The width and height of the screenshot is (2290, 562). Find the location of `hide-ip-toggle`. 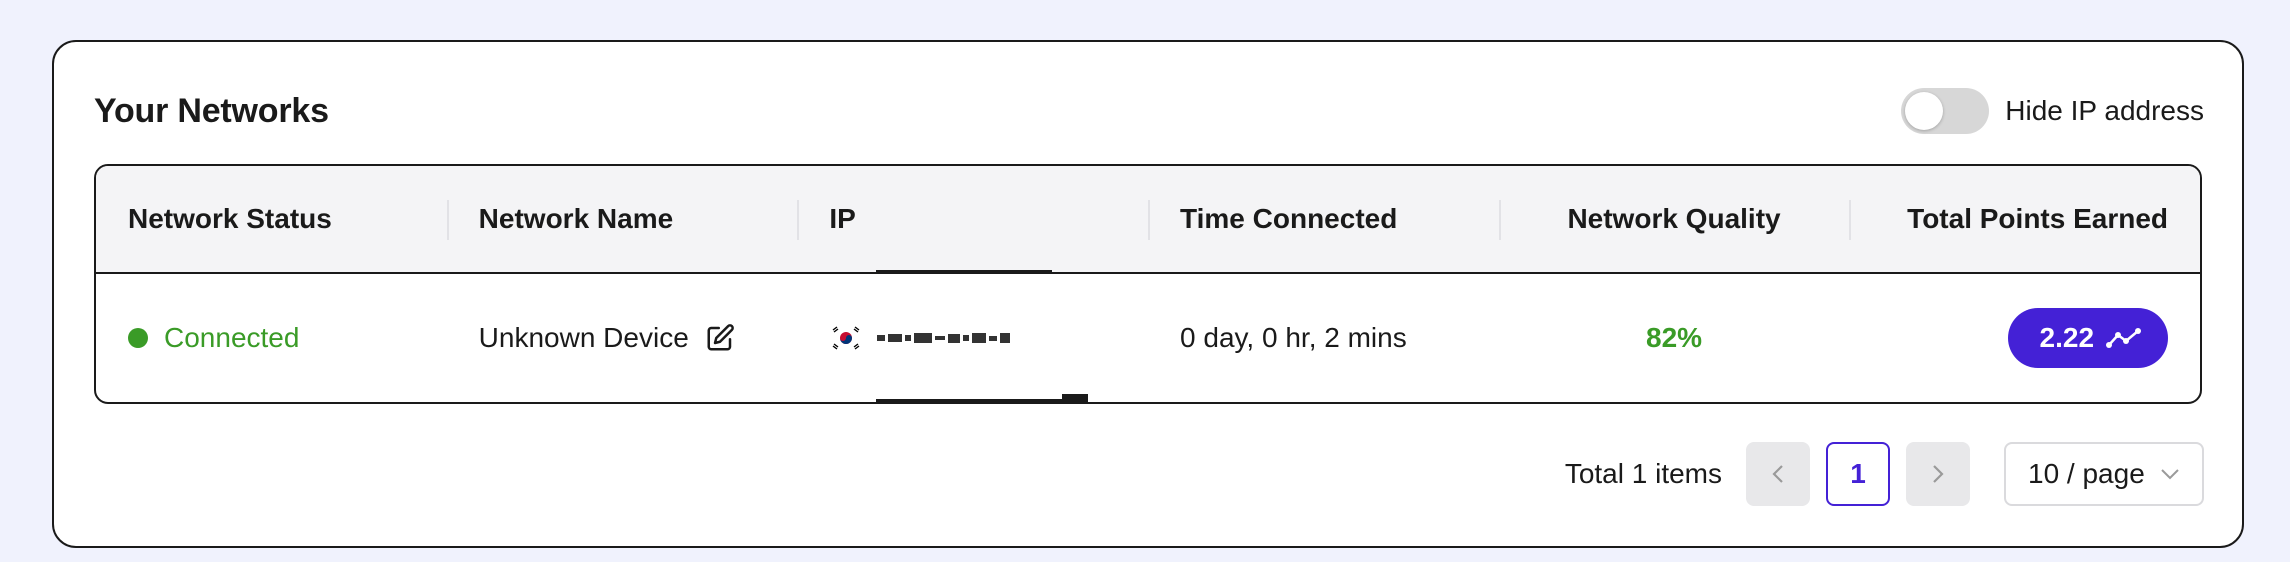

hide-ip-toggle is located at coordinates (1945, 111).